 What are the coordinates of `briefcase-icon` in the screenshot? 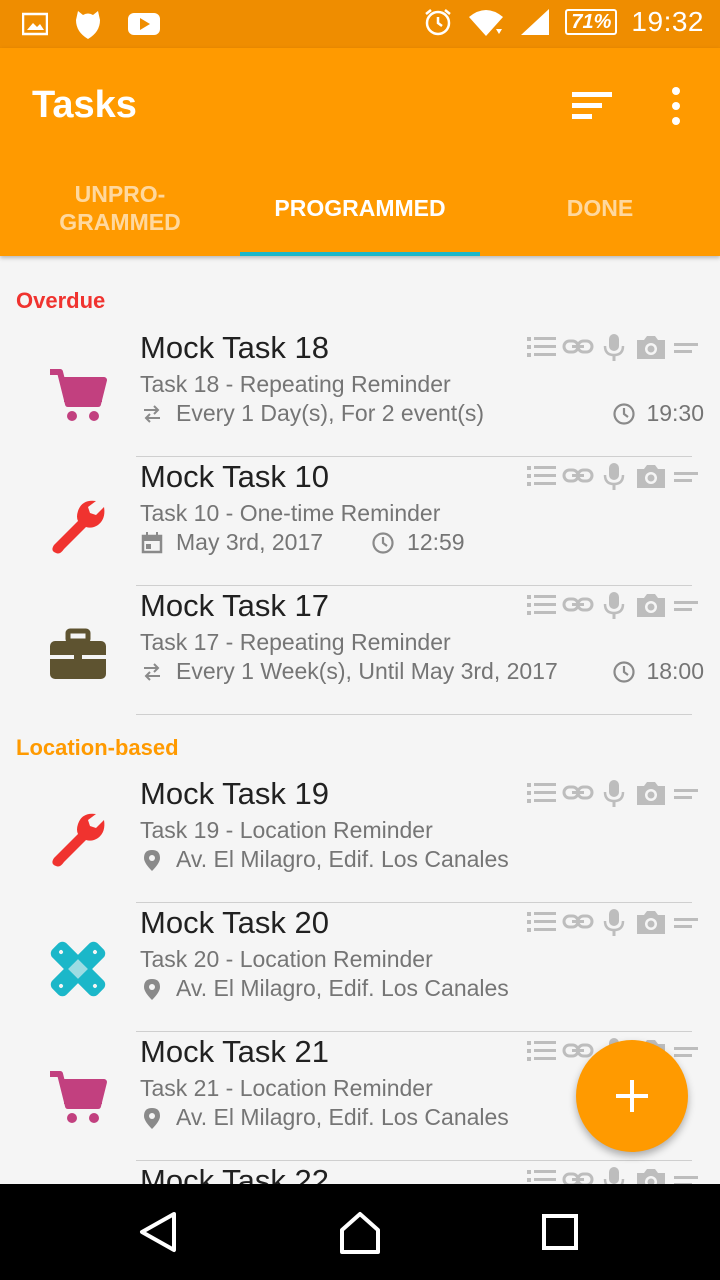 It's located at (78, 653).